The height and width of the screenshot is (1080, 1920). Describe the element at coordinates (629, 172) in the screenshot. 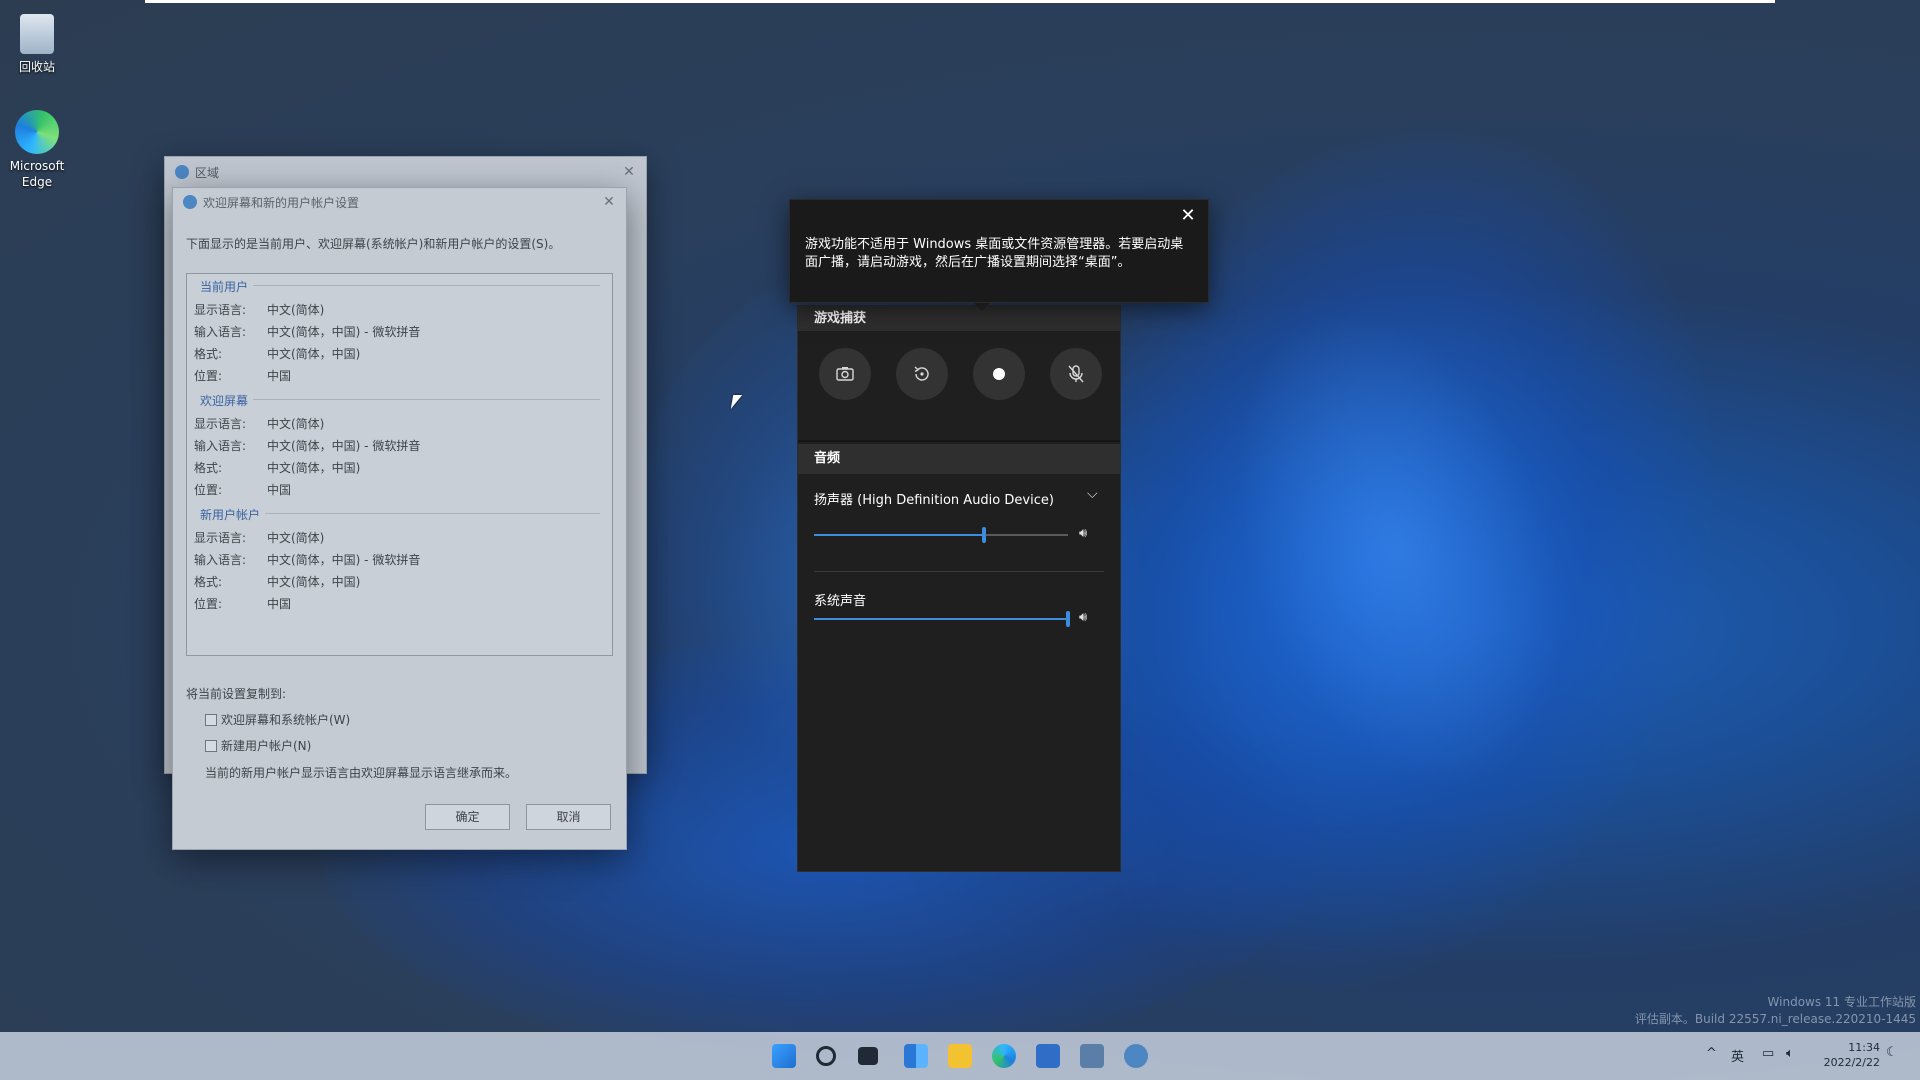

I see `region-close-button: ✕` at that location.